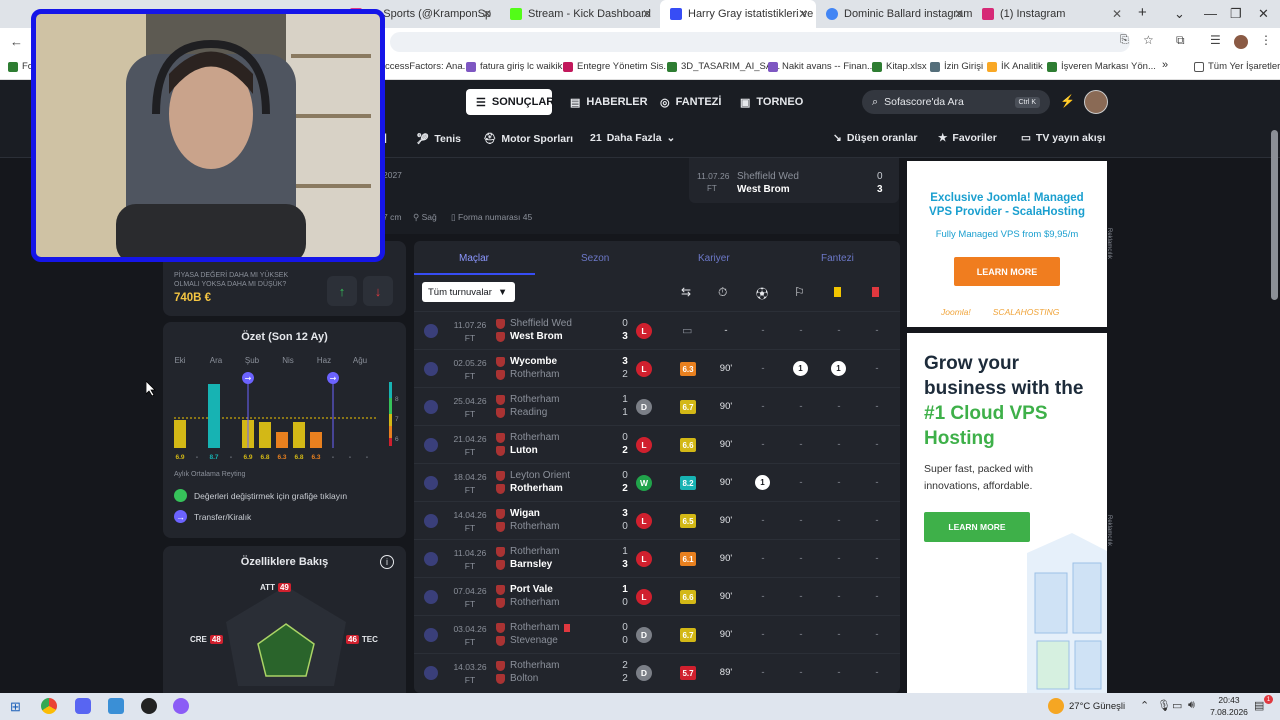 The height and width of the screenshot is (720, 1280). I want to click on nav-results-button: ☰ SONUÇLAR, so click(510, 102).